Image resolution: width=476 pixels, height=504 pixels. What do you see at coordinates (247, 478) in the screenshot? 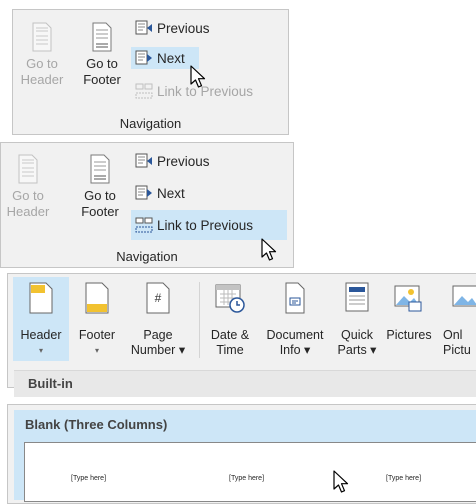
I see `placeholder-center: [Type here]` at bounding box center [247, 478].